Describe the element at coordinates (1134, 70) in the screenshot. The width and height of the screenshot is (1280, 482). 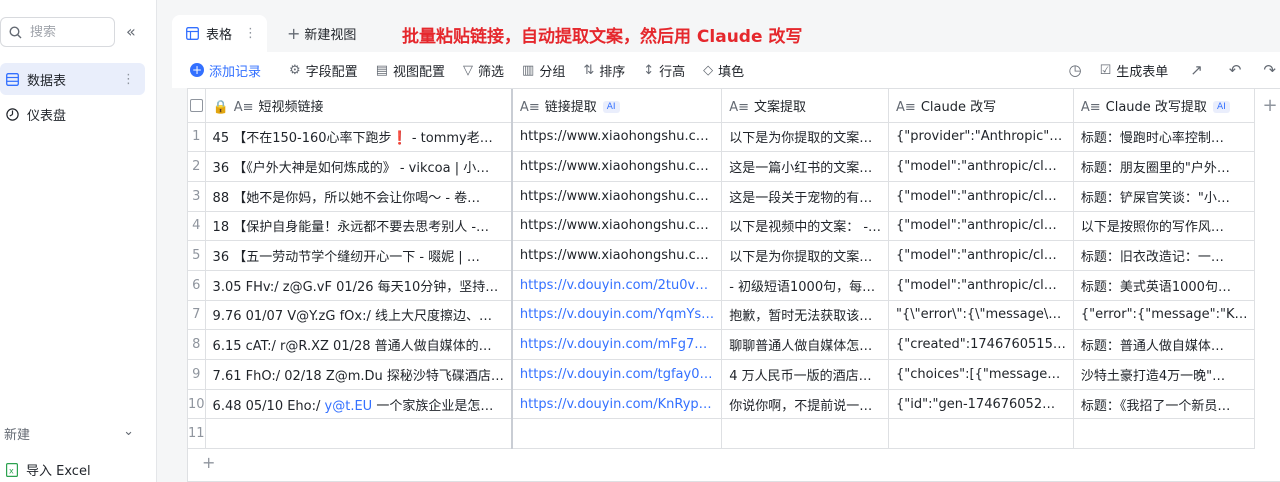
I see `generate-form-button: ☑ 生成表单` at that location.